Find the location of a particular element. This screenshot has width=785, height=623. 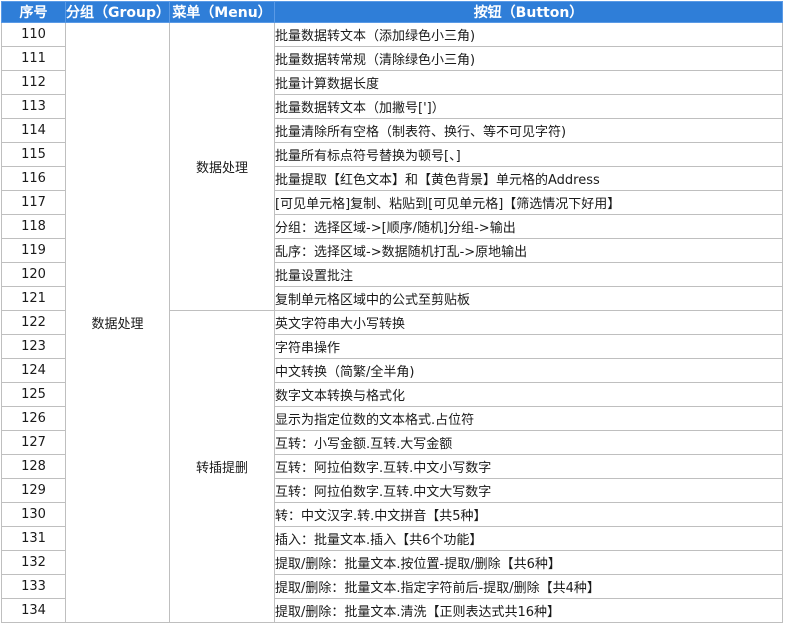

button-cell: 批量所有标点符号替换为顿号[、] is located at coordinates (528, 154).